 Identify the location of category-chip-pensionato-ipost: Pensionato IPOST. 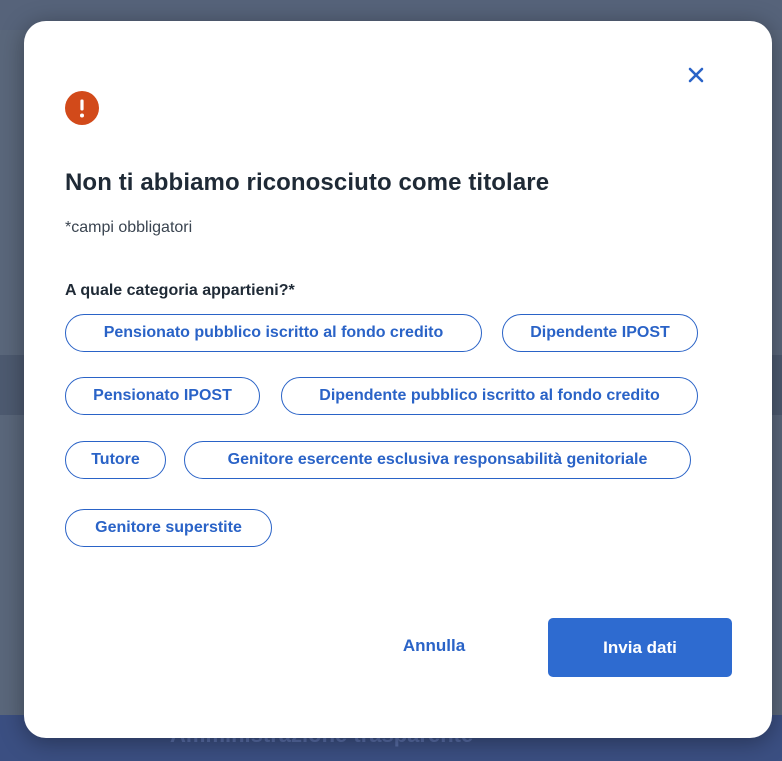
(162, 396).